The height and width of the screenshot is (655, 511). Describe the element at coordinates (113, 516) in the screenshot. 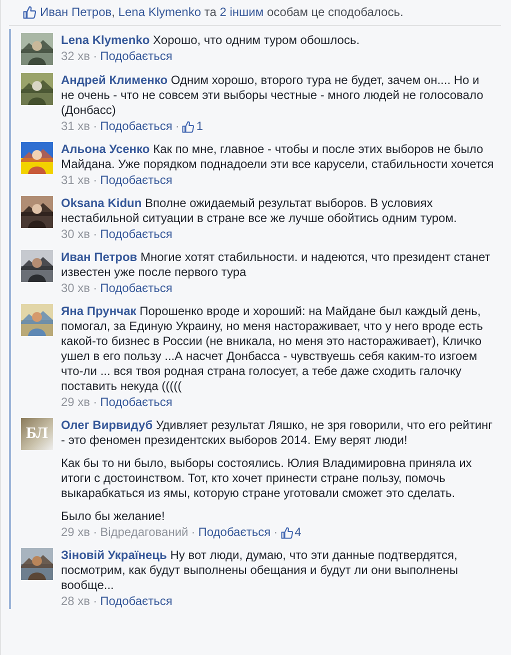

I see `comment-text: Было бы желание!` at that location.